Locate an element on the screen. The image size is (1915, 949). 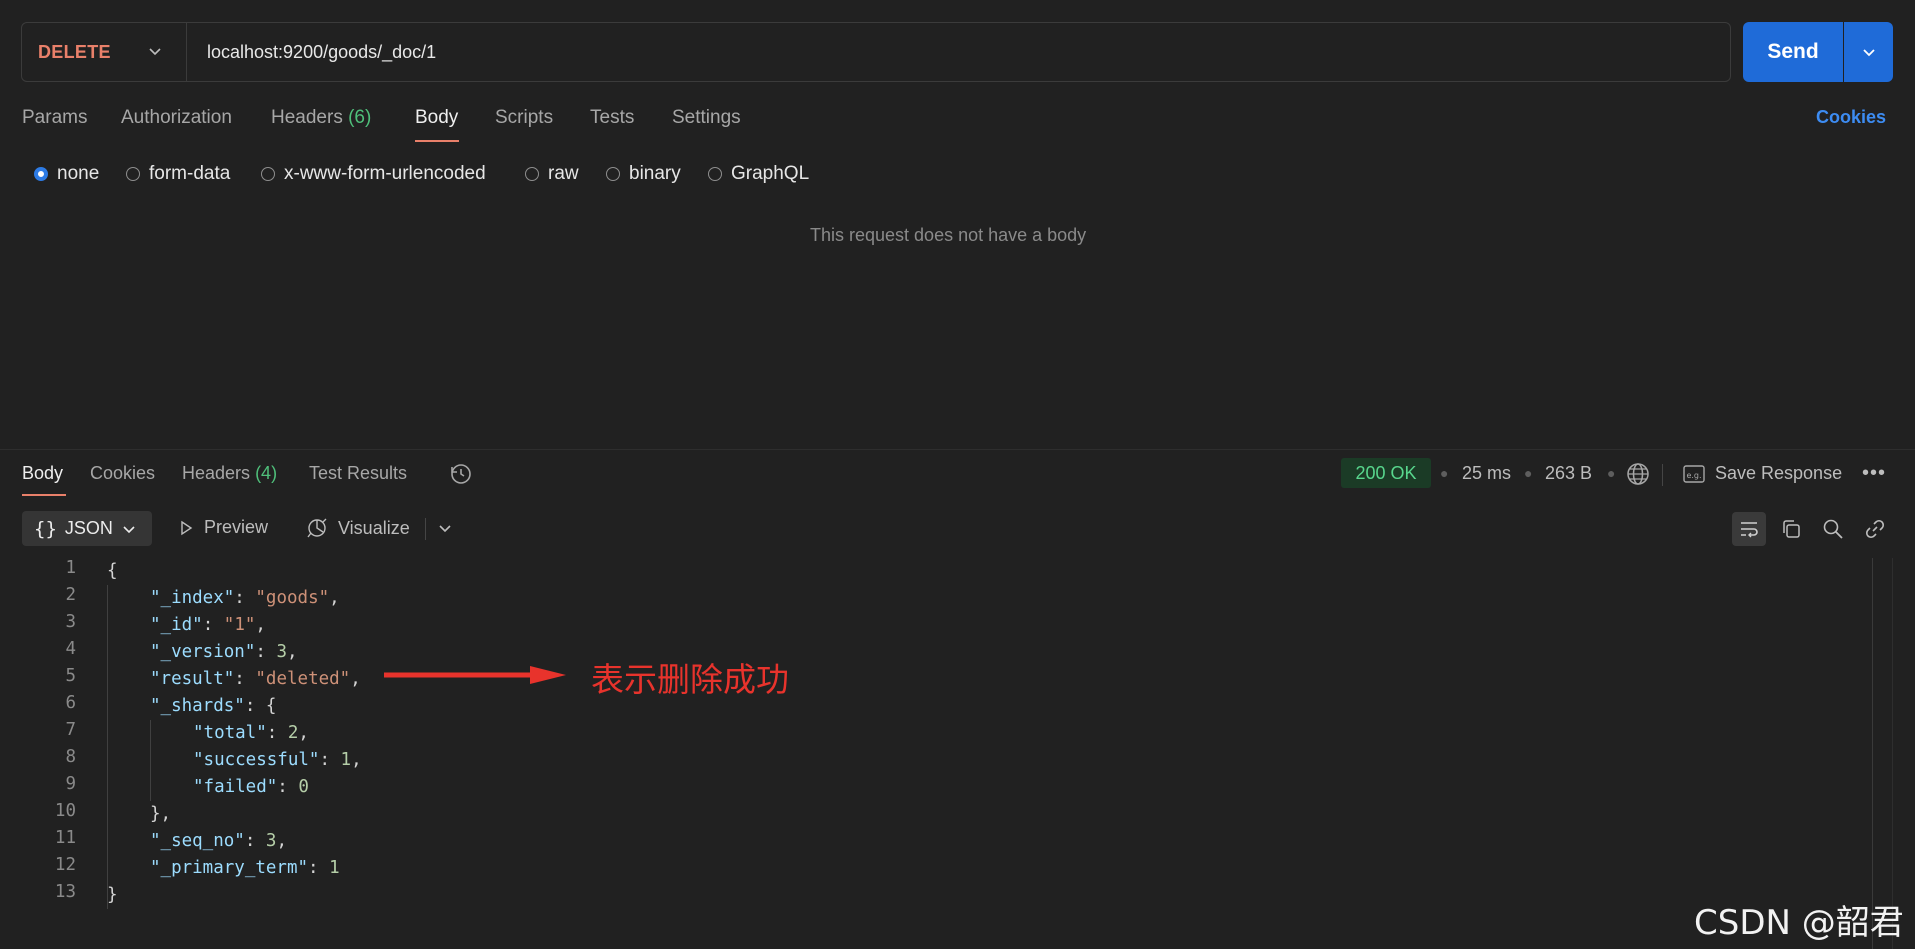
code-line: "result": "deleted", is located at coordinates (255, 679).